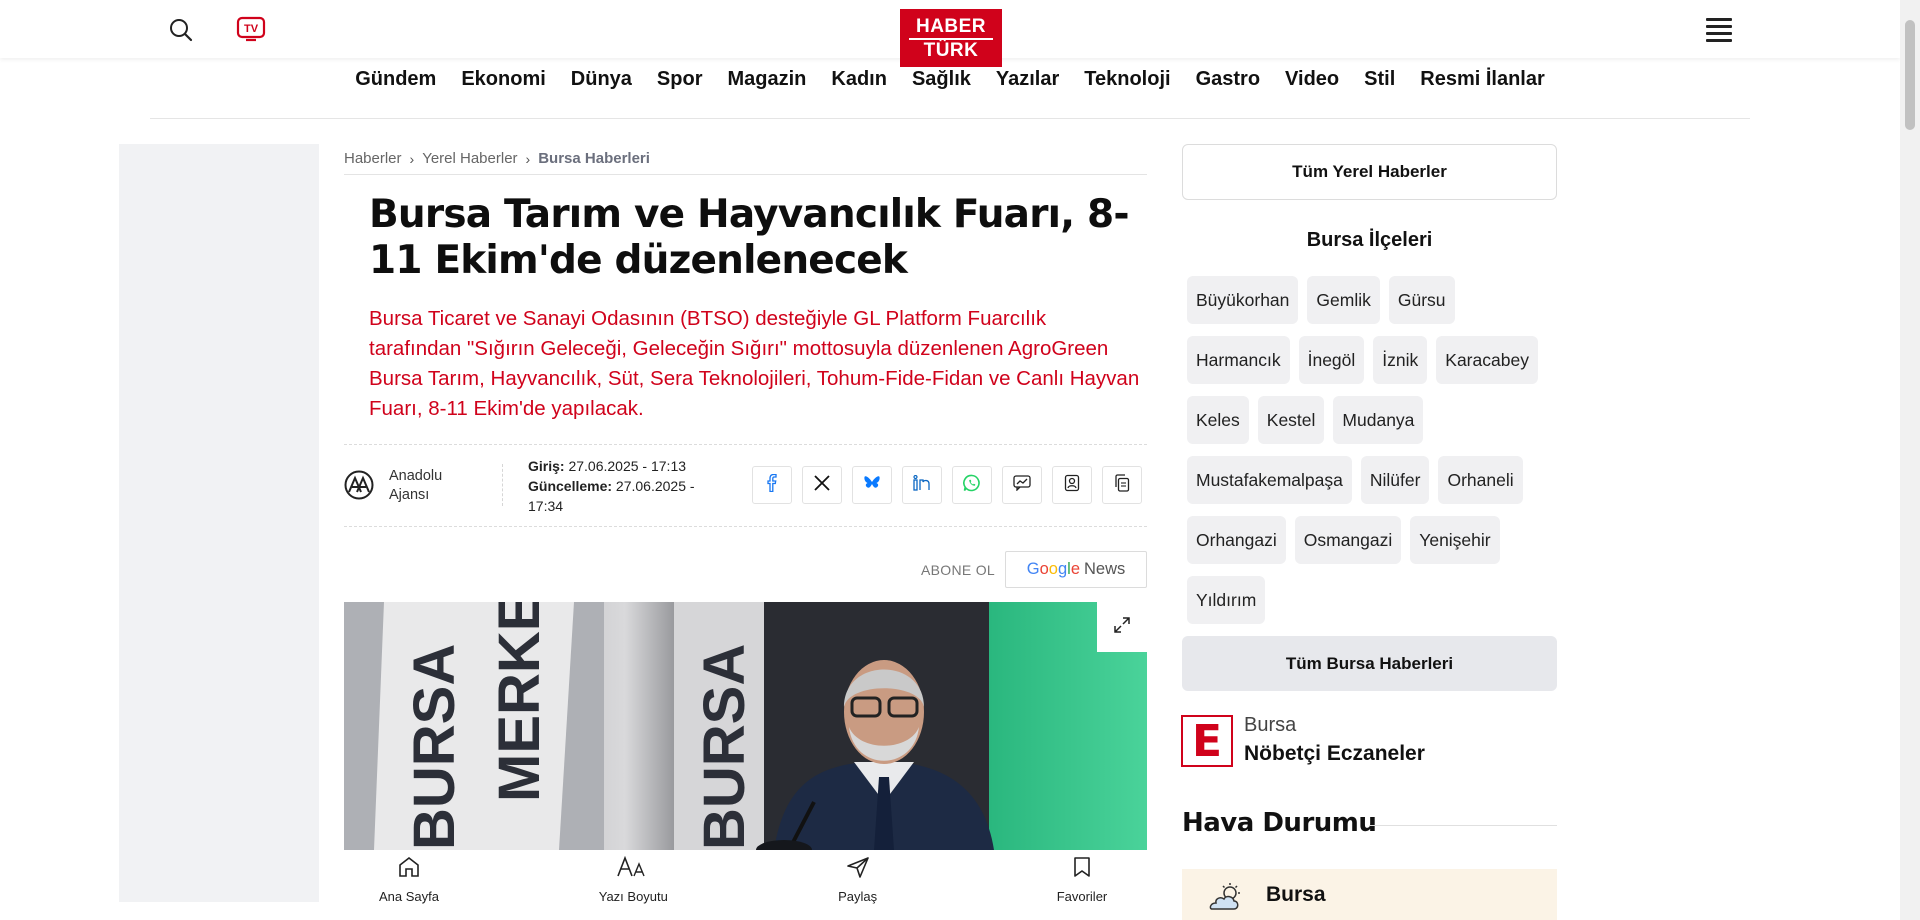  Describe the element at coordinates (1334, 754) in the screenshot. I see `pharmacy-title: Nöbetçi Eczaneler` at that location.